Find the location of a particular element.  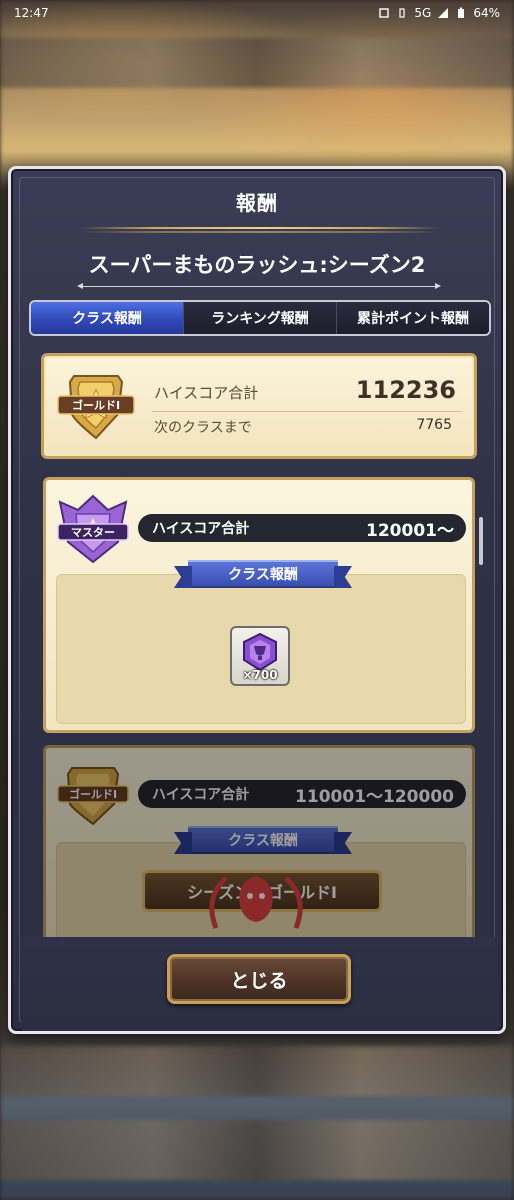

current-score-panel: ゴールドⅠ ハイスコア合計 112236 次のクラスまで 7765 is located at coordinates (259, 406).